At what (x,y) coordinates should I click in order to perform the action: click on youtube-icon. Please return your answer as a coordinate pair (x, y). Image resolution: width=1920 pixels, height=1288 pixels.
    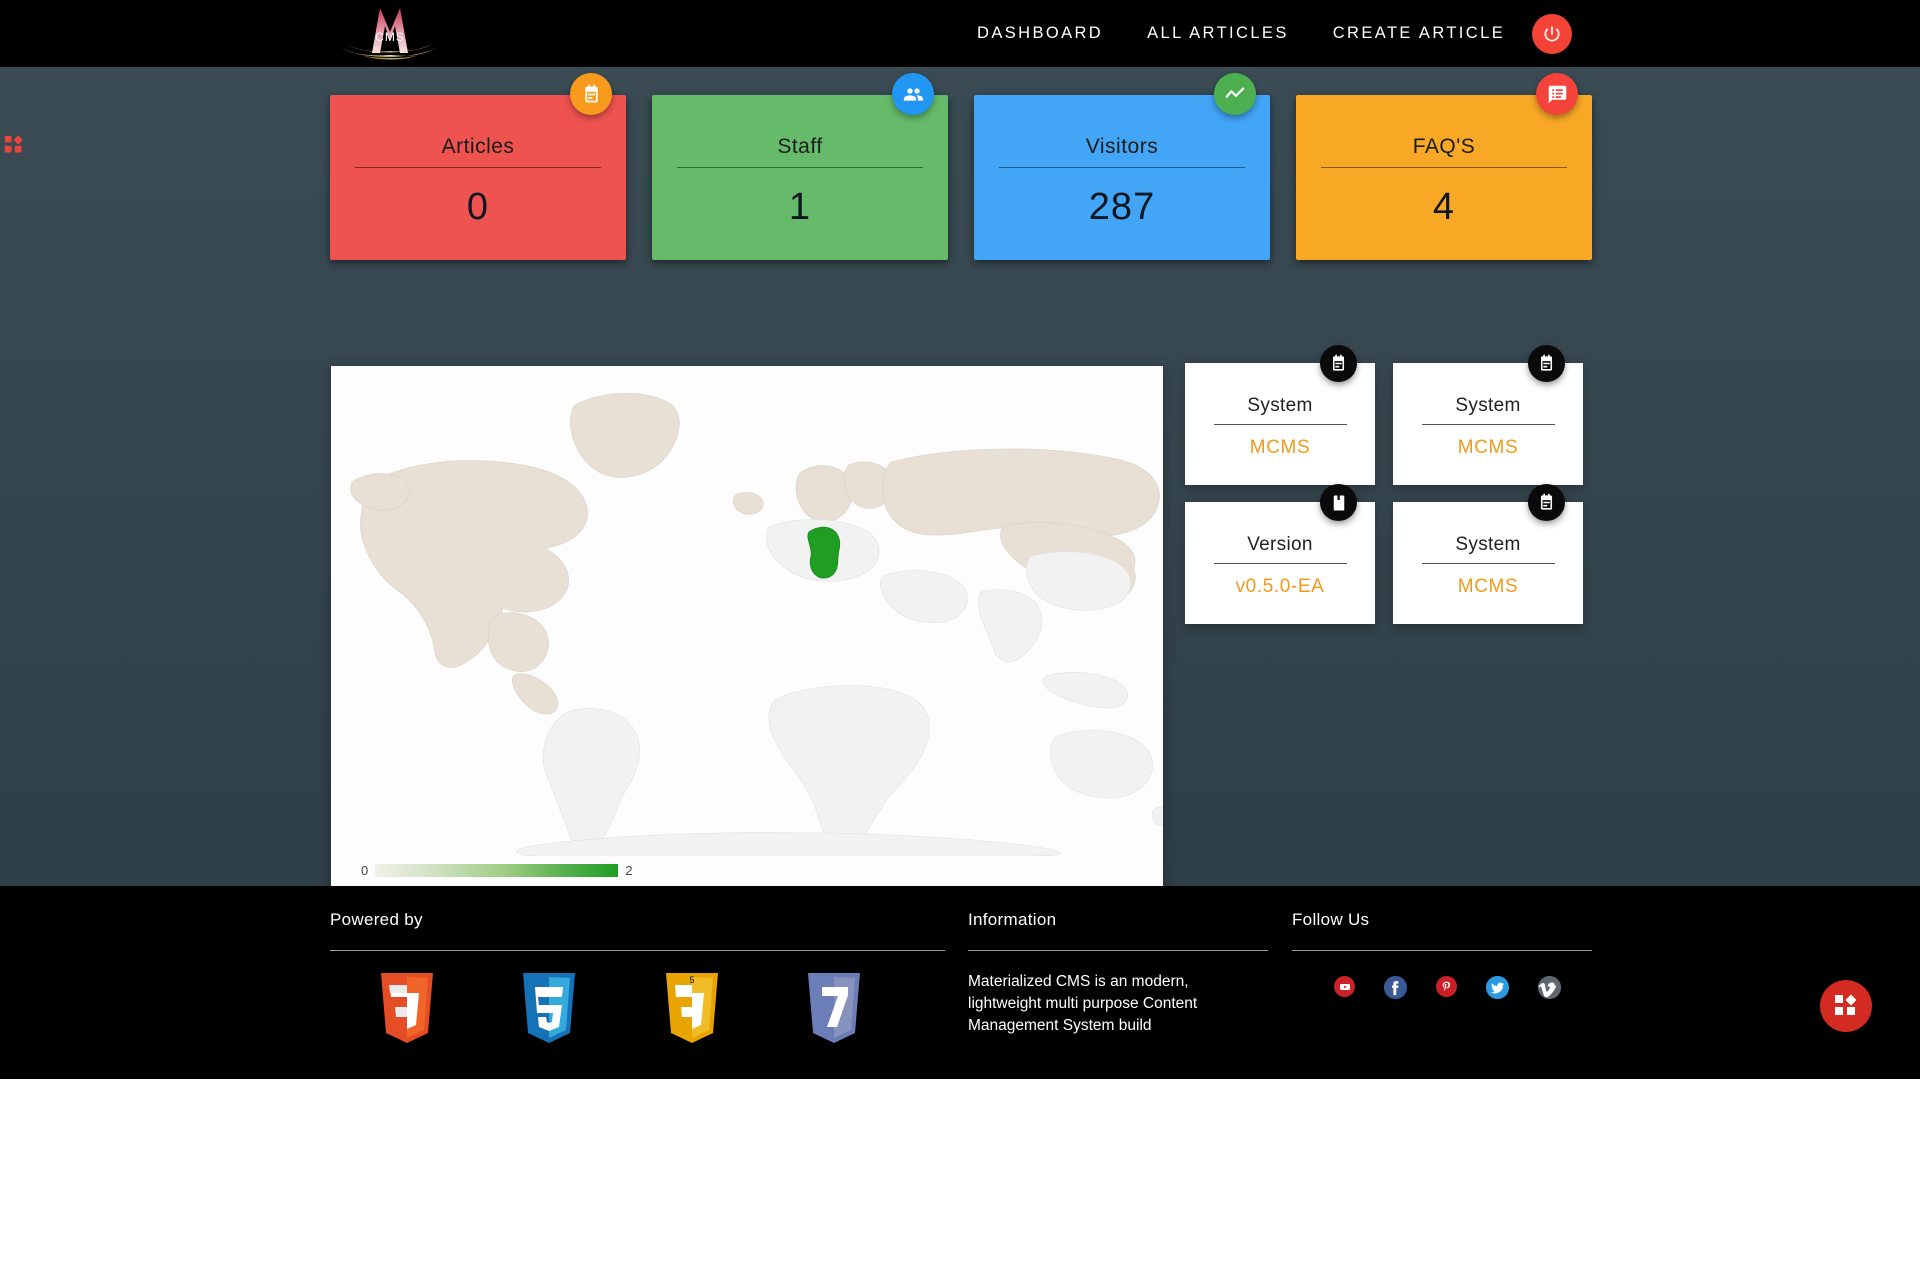
    Looking at the image, I should click on (1344, 986).